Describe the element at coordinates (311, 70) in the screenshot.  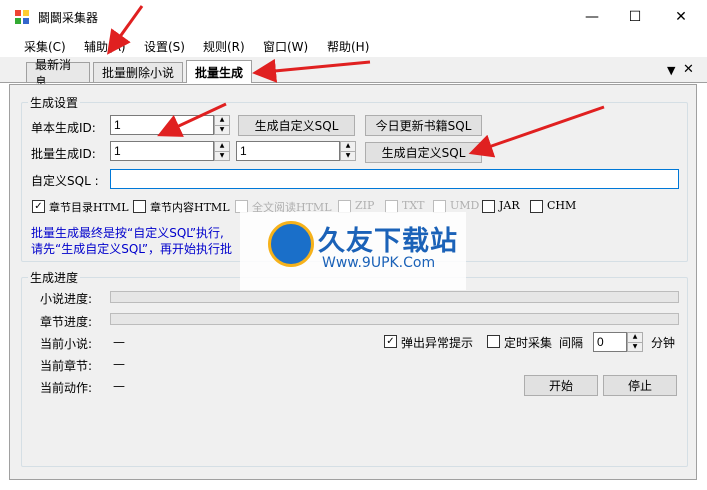
I see `arrow-to-batch-tab` at that location.